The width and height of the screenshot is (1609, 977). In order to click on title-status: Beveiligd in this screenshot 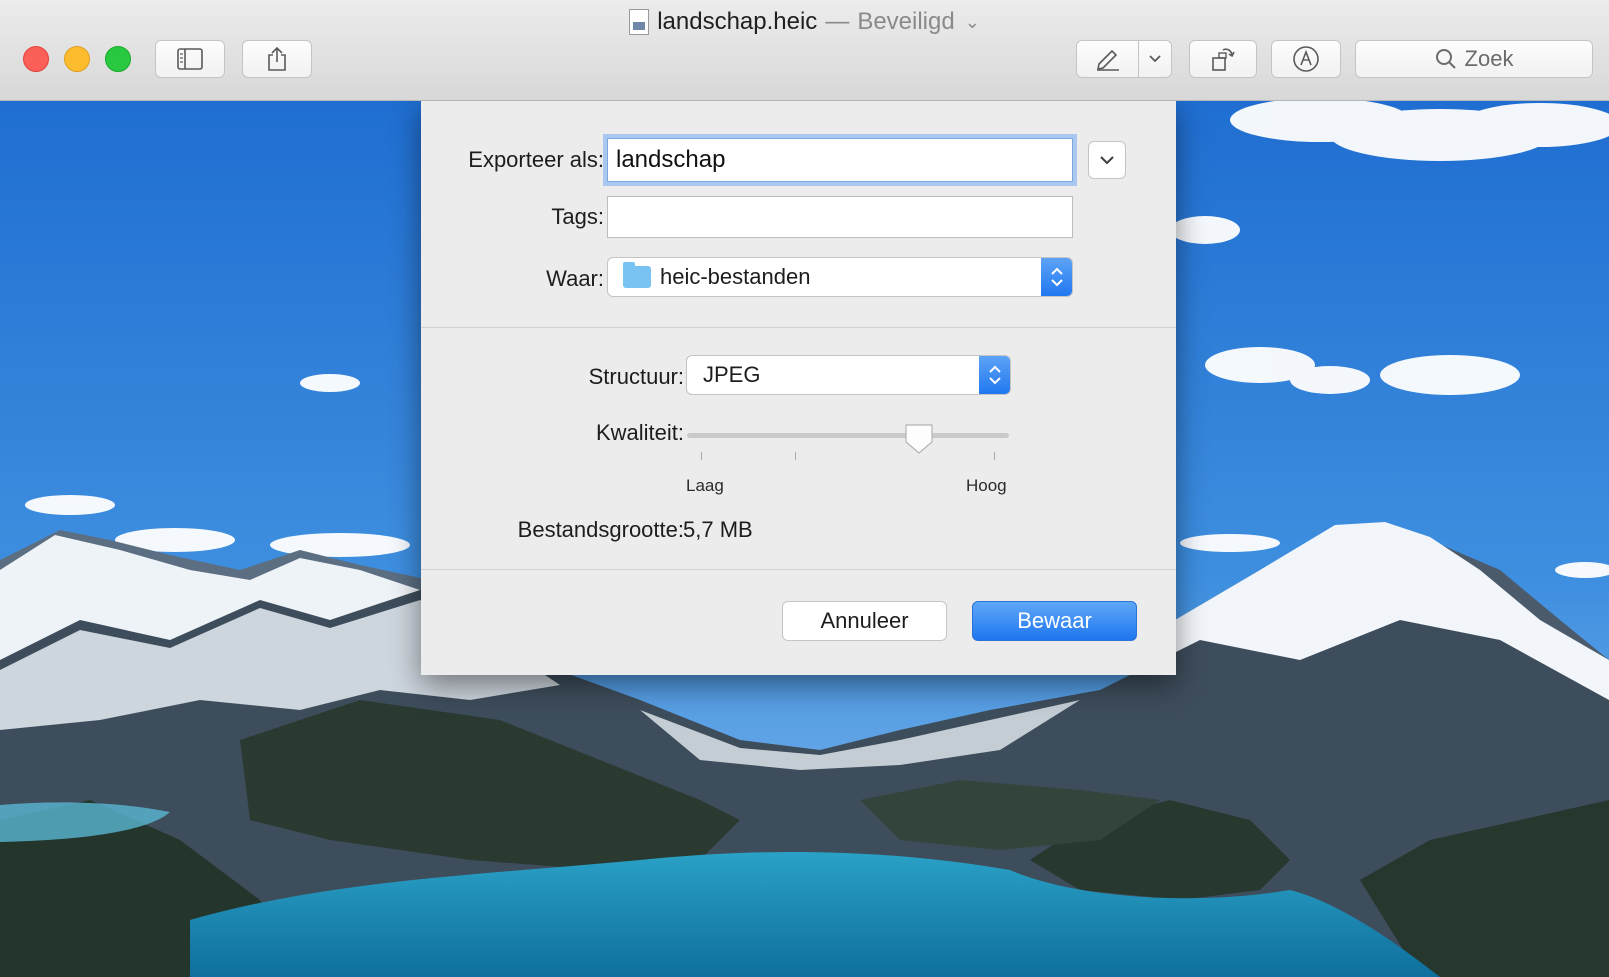, I will do `click(905, 22)`.